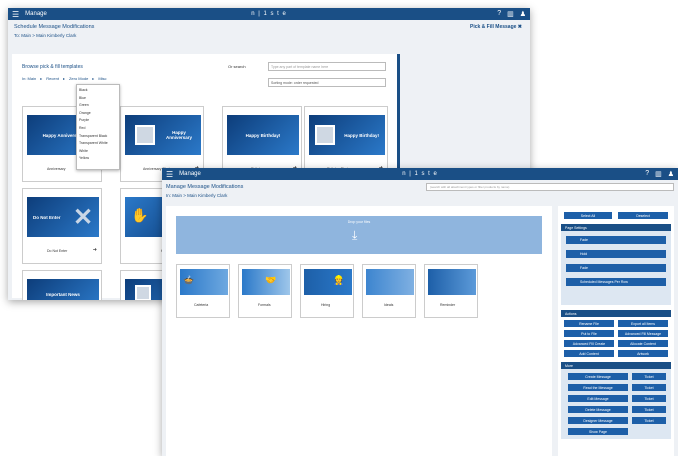  Describe the element at coordinates (178, 135) in the screenshot. I see `template-thumb-text: Happy Anniversary` at that location.